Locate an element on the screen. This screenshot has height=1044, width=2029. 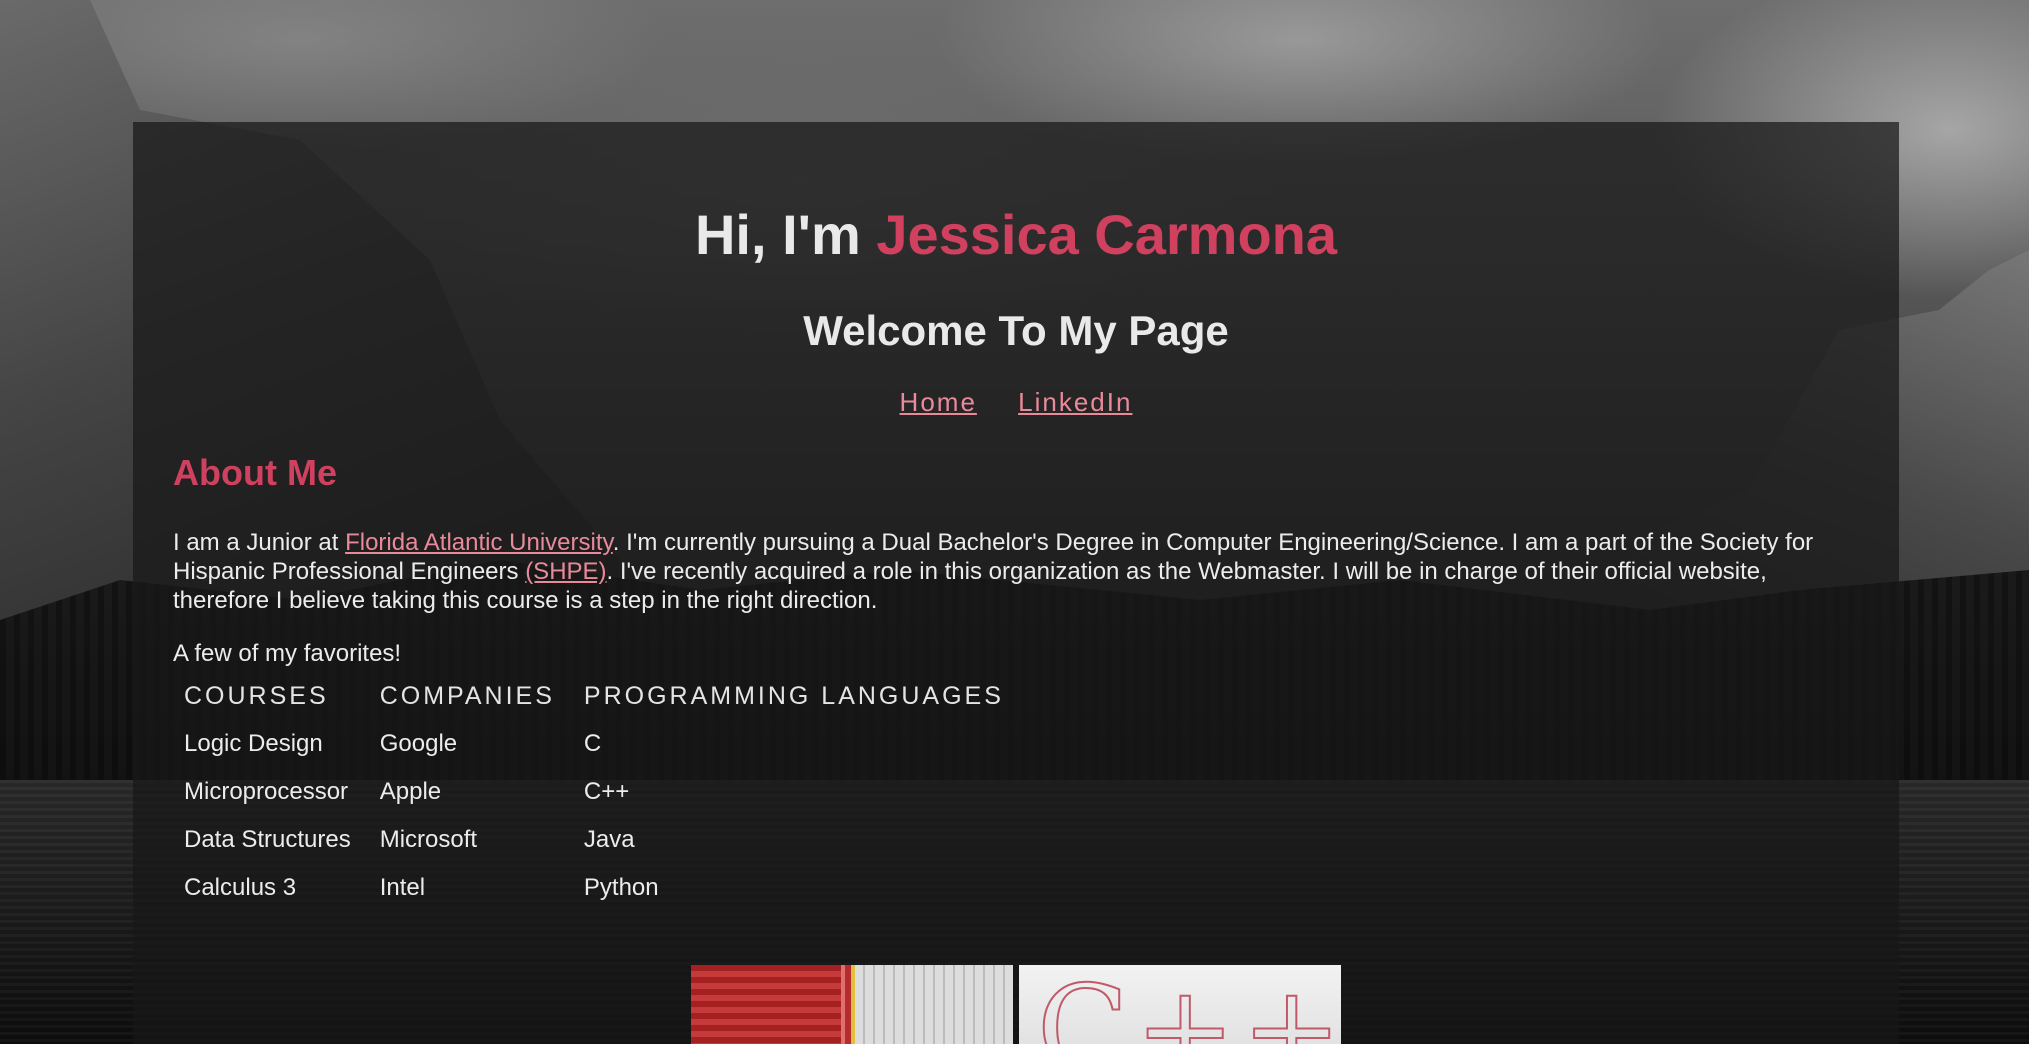
table-cell: Data Structures is located at coordinates (267, 839).